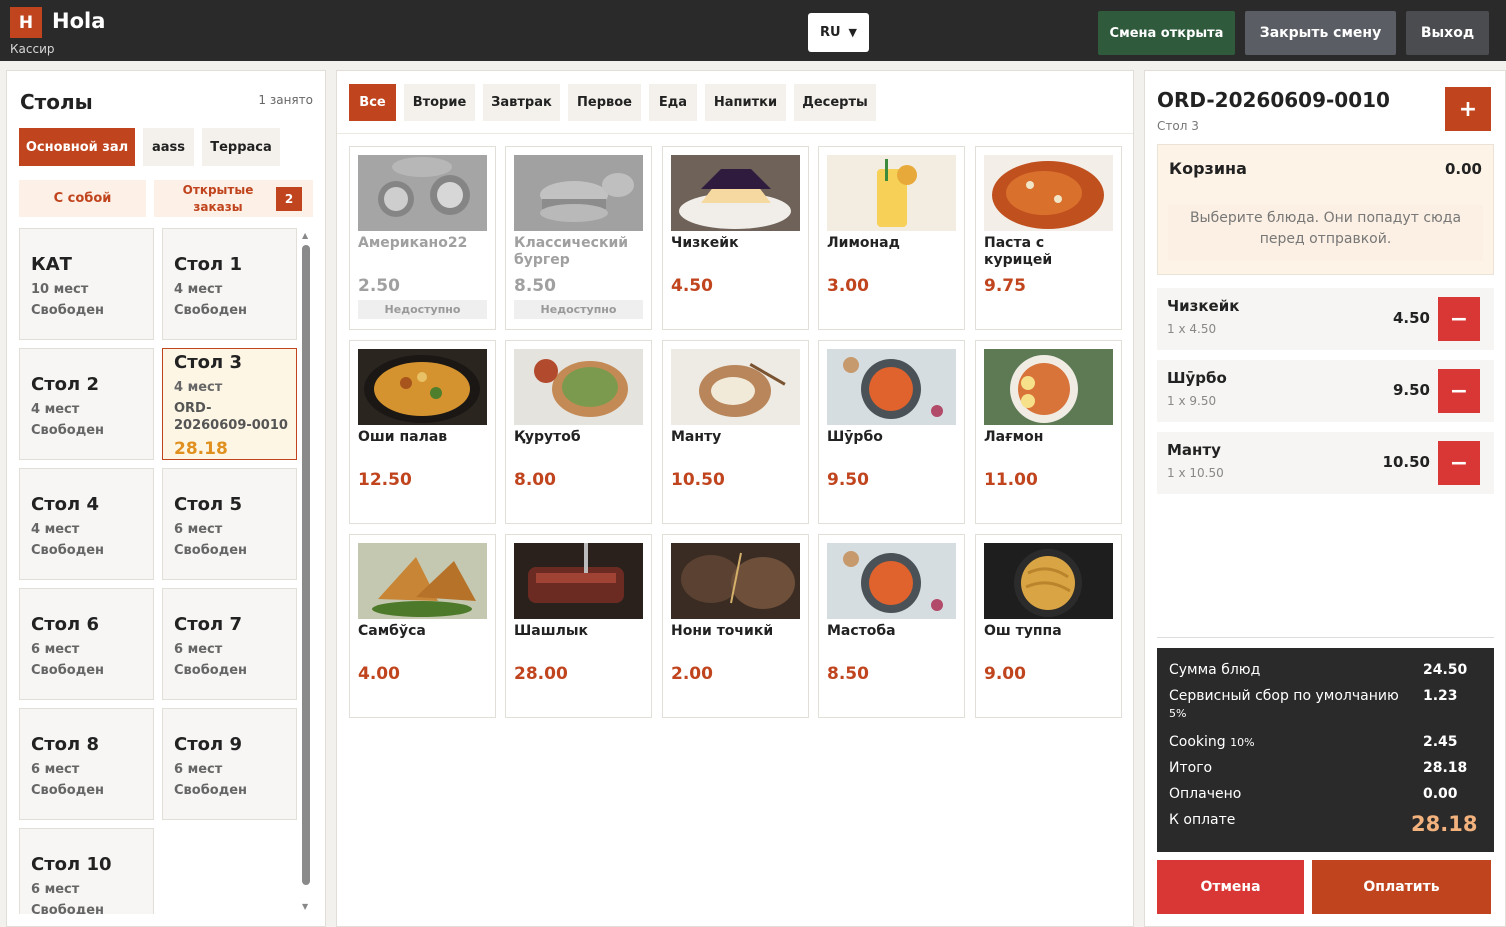  I want to click on app-name: Hola, so click(79, 21).